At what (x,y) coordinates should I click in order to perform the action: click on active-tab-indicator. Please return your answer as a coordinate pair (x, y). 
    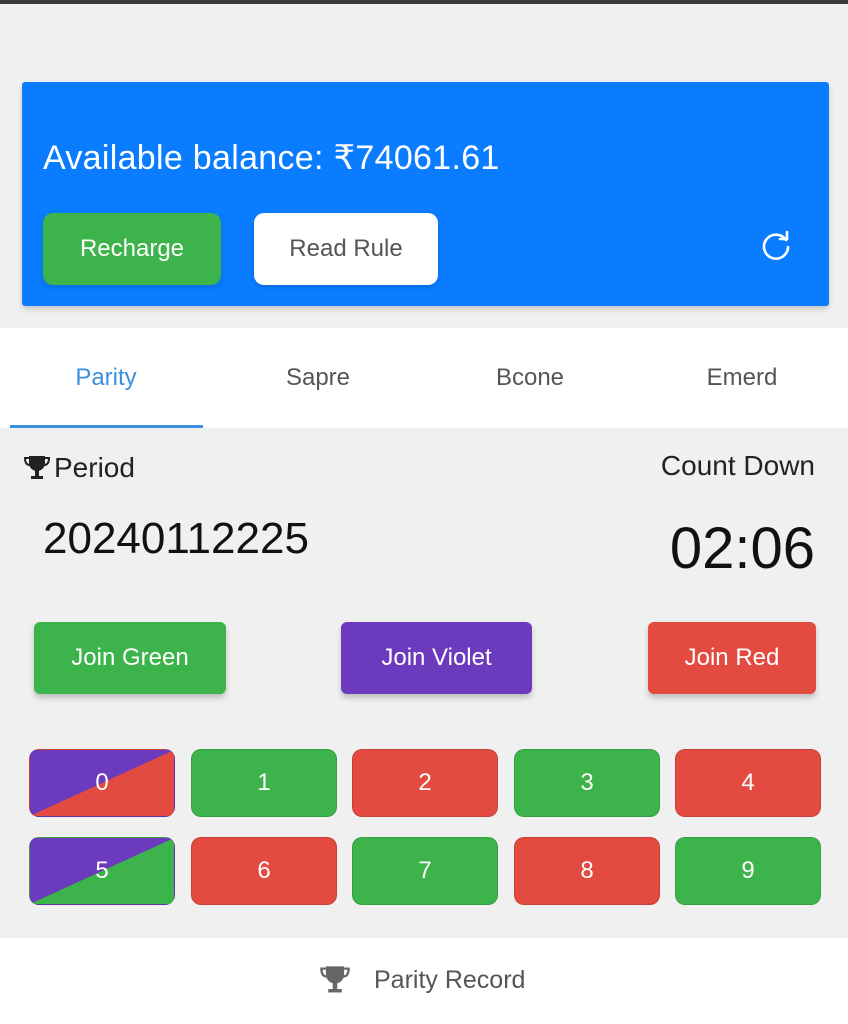
    Looking at the image, I should click on (106, 426).